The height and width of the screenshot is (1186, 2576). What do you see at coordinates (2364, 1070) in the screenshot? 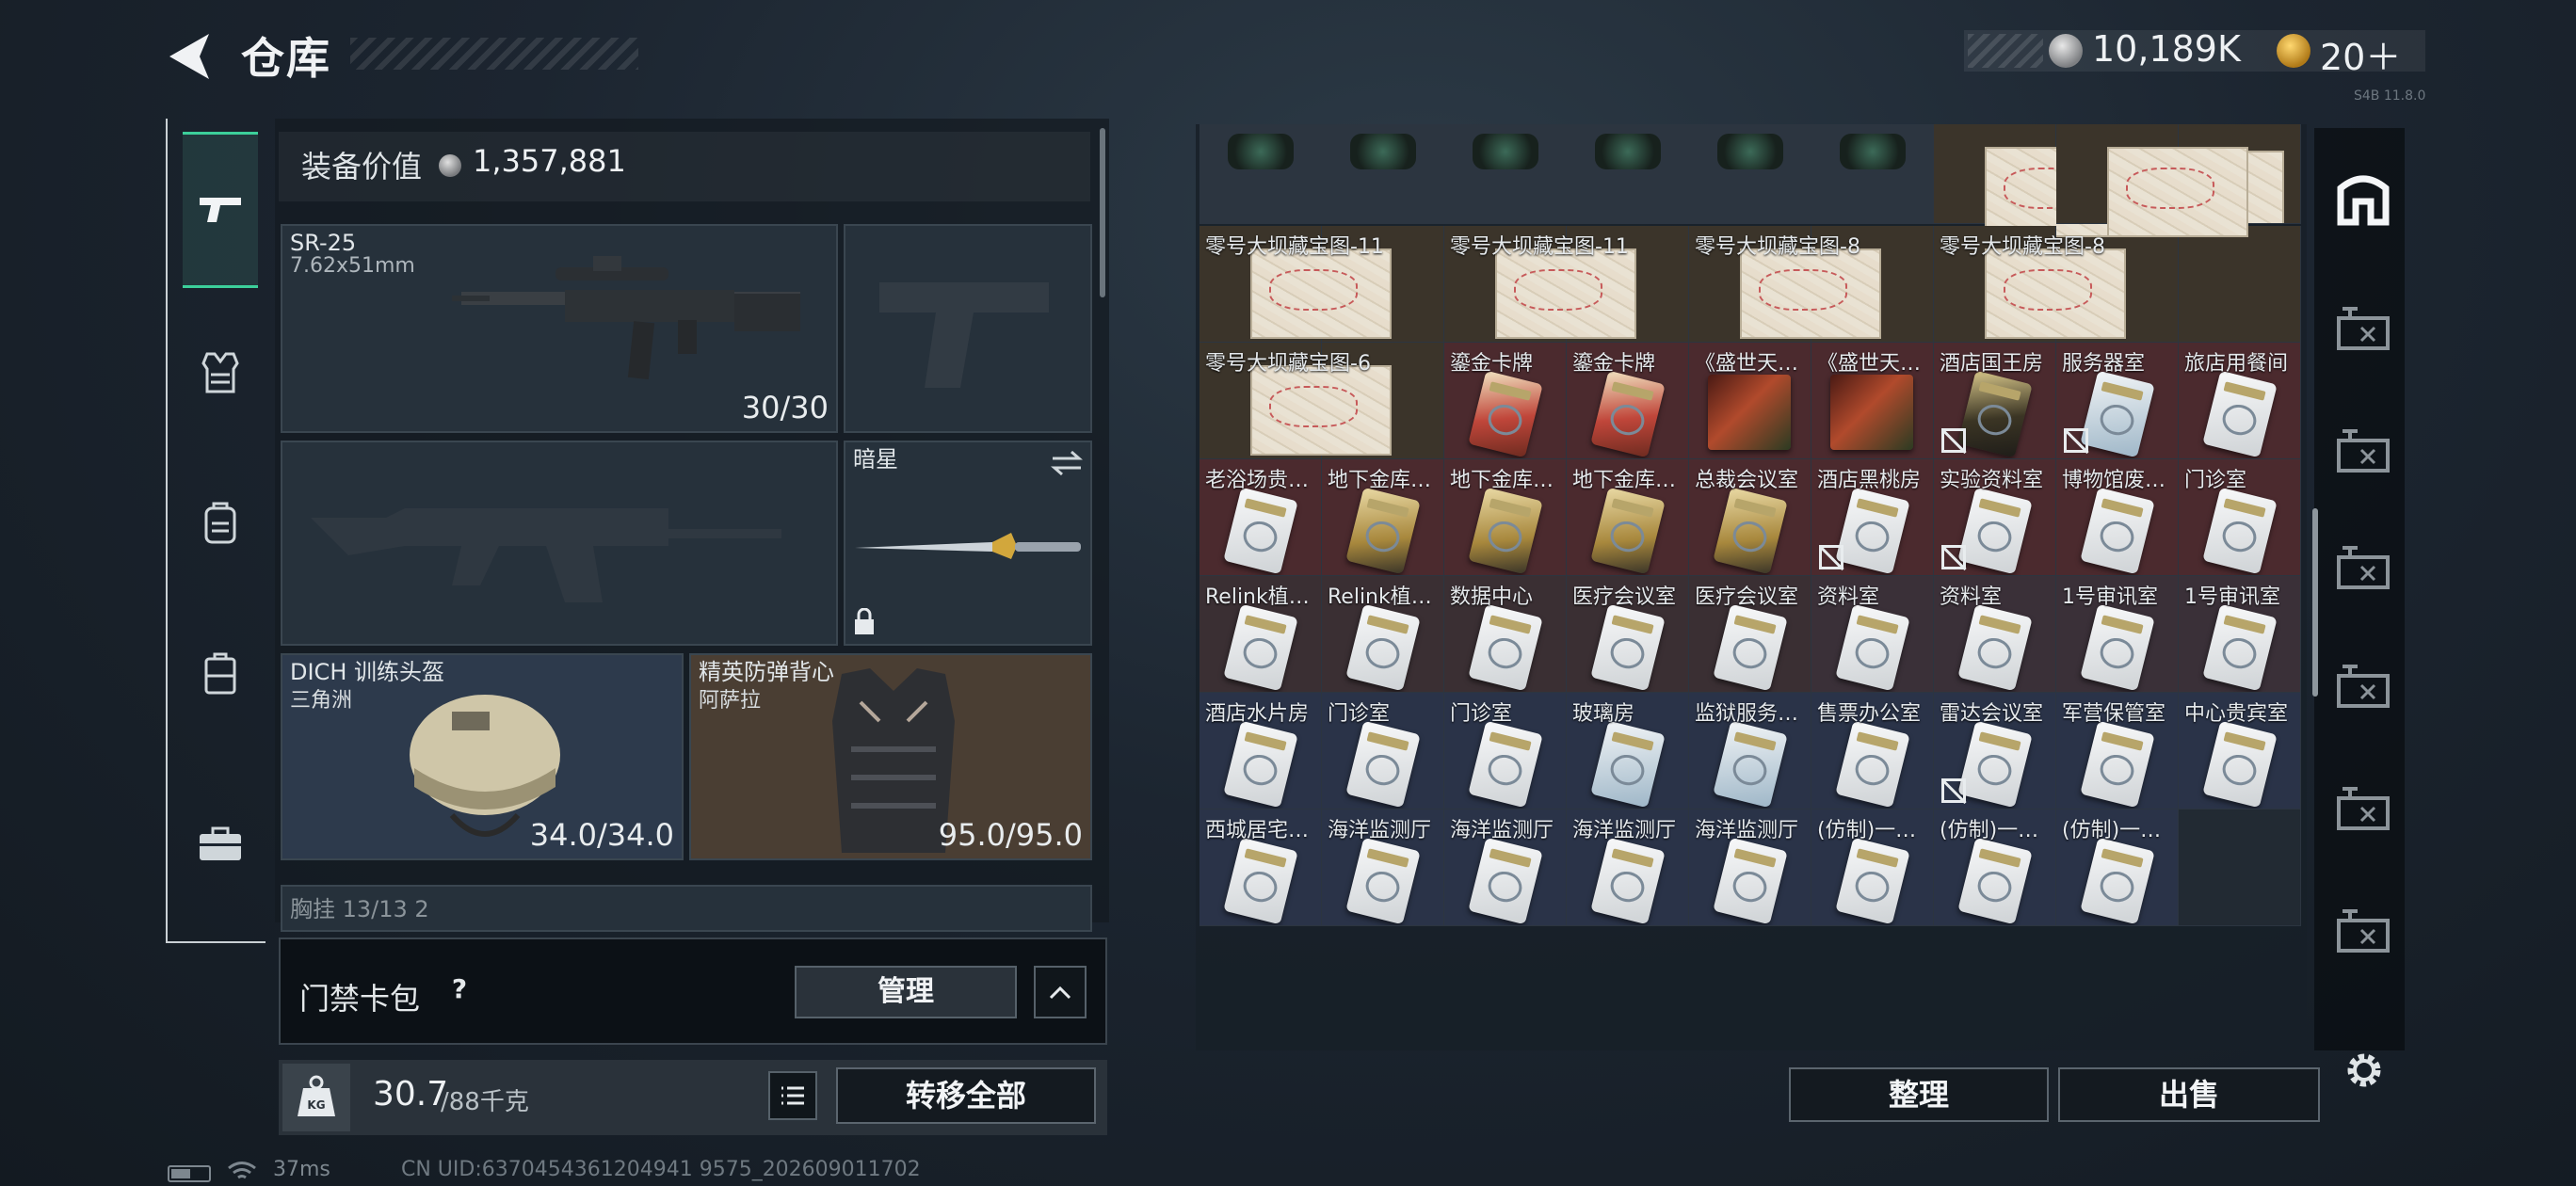
I see `settings-button` at bounding box center [2364, 1070].